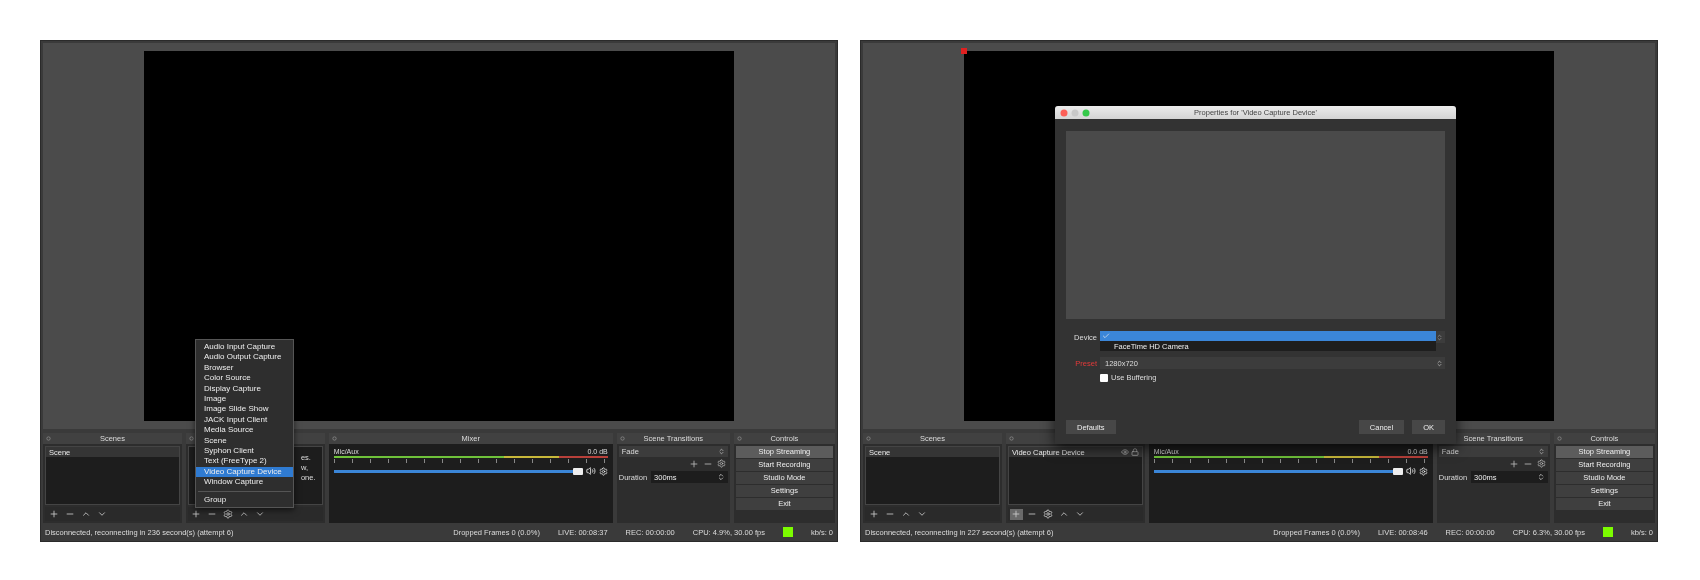 Image resolution: width=1700 pixels, height=580 pixels. What do you see at coordinates (244, 461) in the screenshot?
I see `menu-item: Text (FreeType 2)` at bounding box center [244, 461].